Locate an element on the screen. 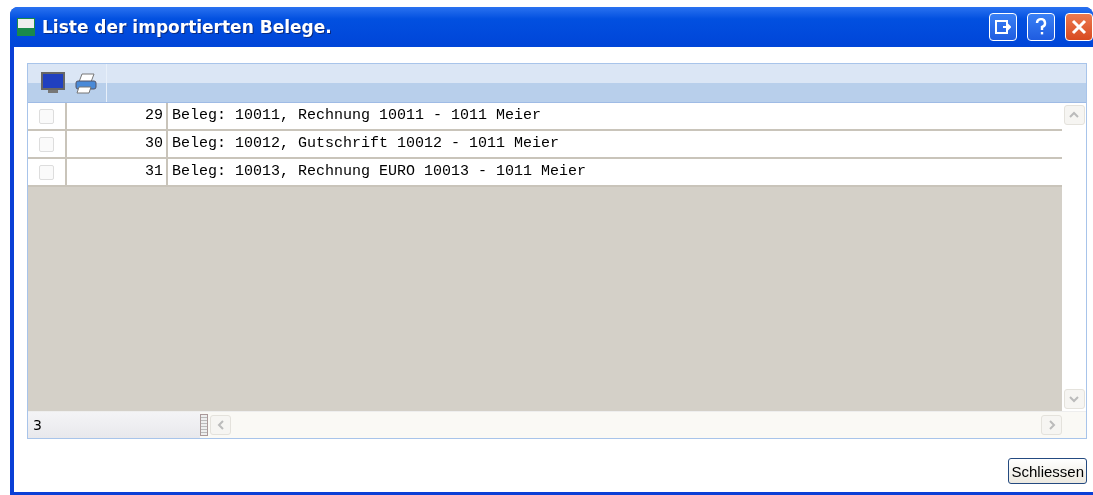  close-icon is located at coordinates (1079, 27).